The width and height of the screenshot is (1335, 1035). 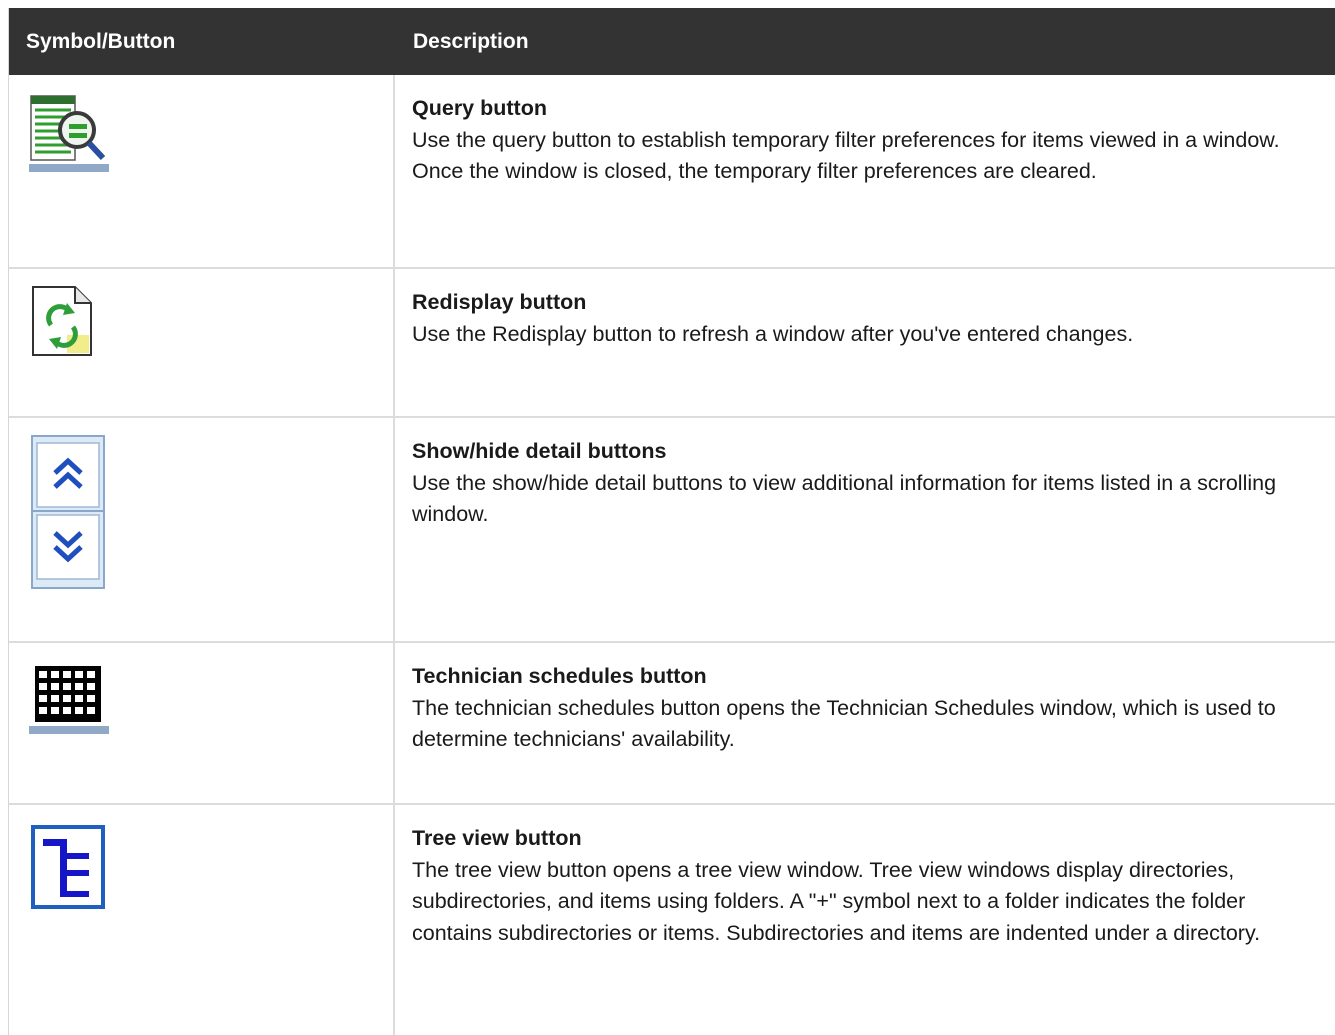 What do you see at coordinates (497, 838) in the screenshot?
I see `row-title: Tree view button` at bounding box center [497, 838].